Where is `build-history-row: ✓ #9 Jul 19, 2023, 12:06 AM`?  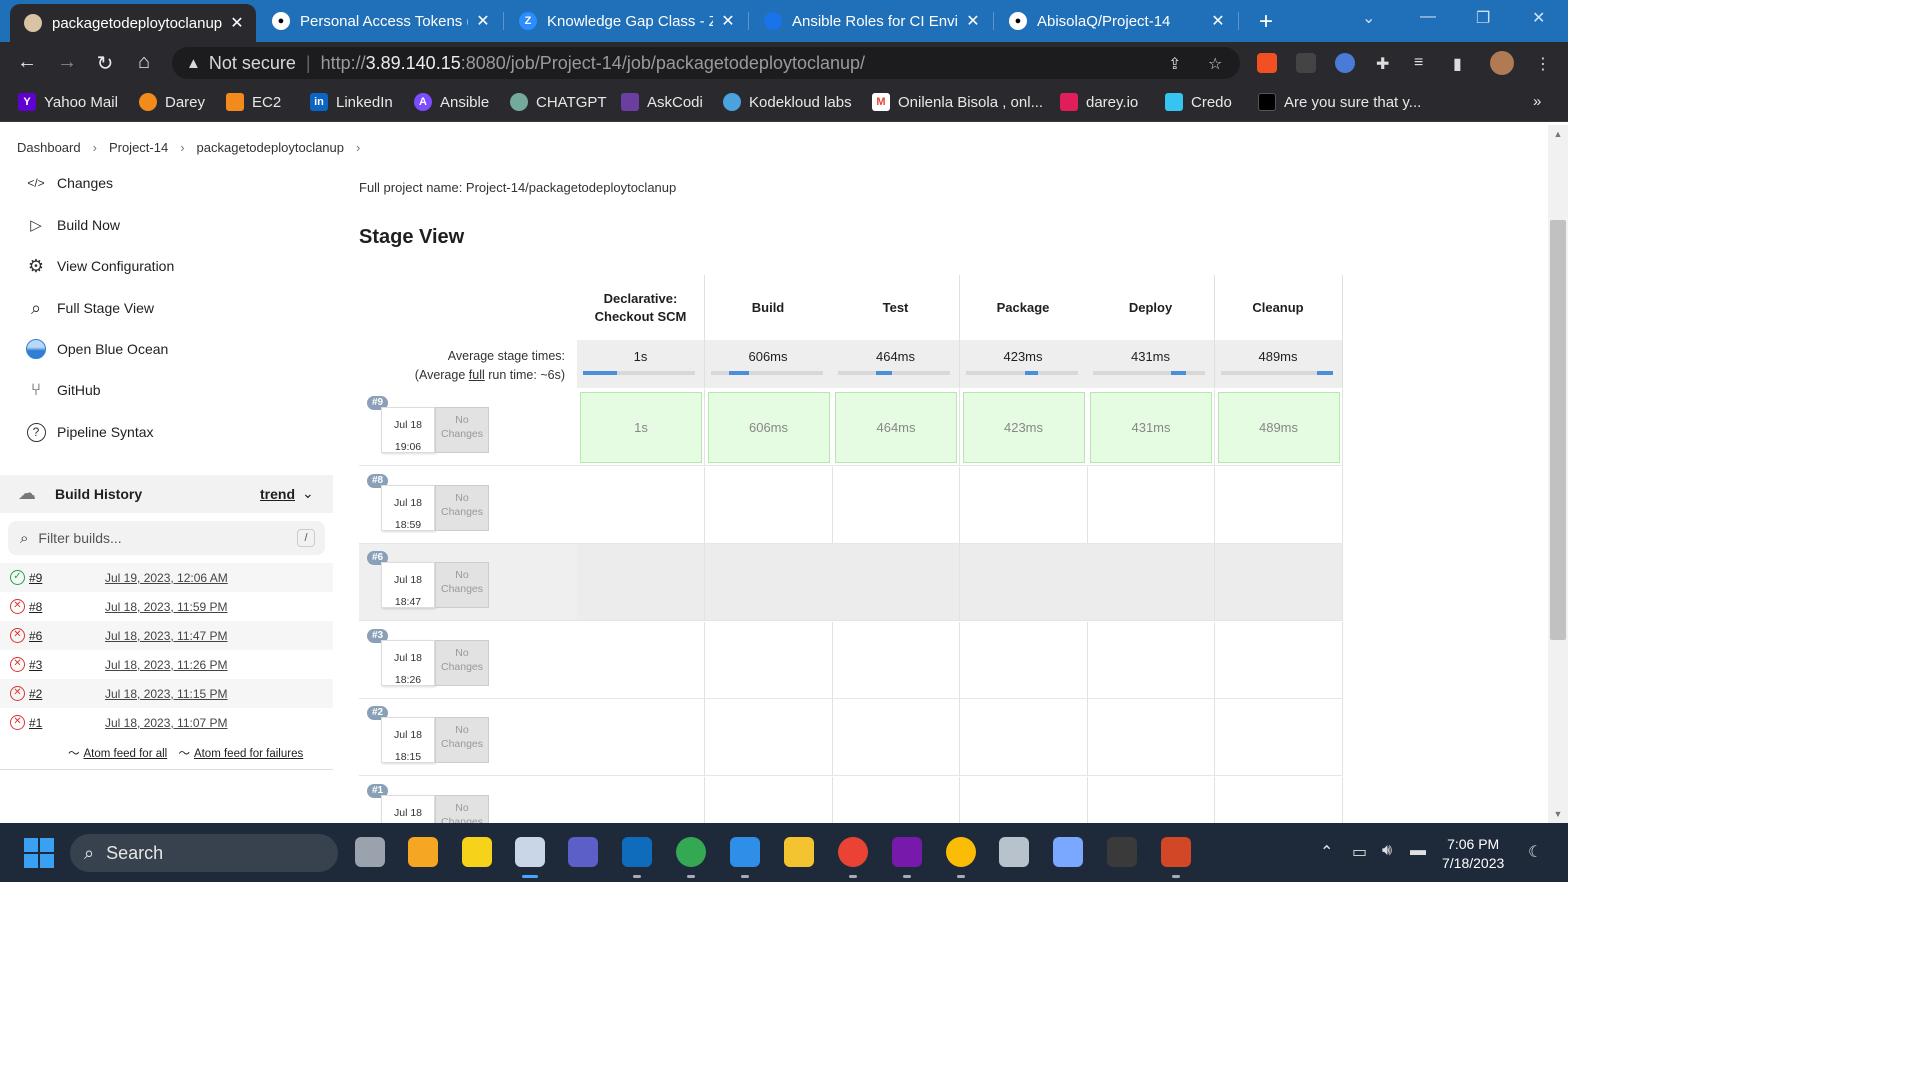 build-history-row: ✓ #9 Jul 19, 2023, 12:06 AM is located at coordinates (166, 577).